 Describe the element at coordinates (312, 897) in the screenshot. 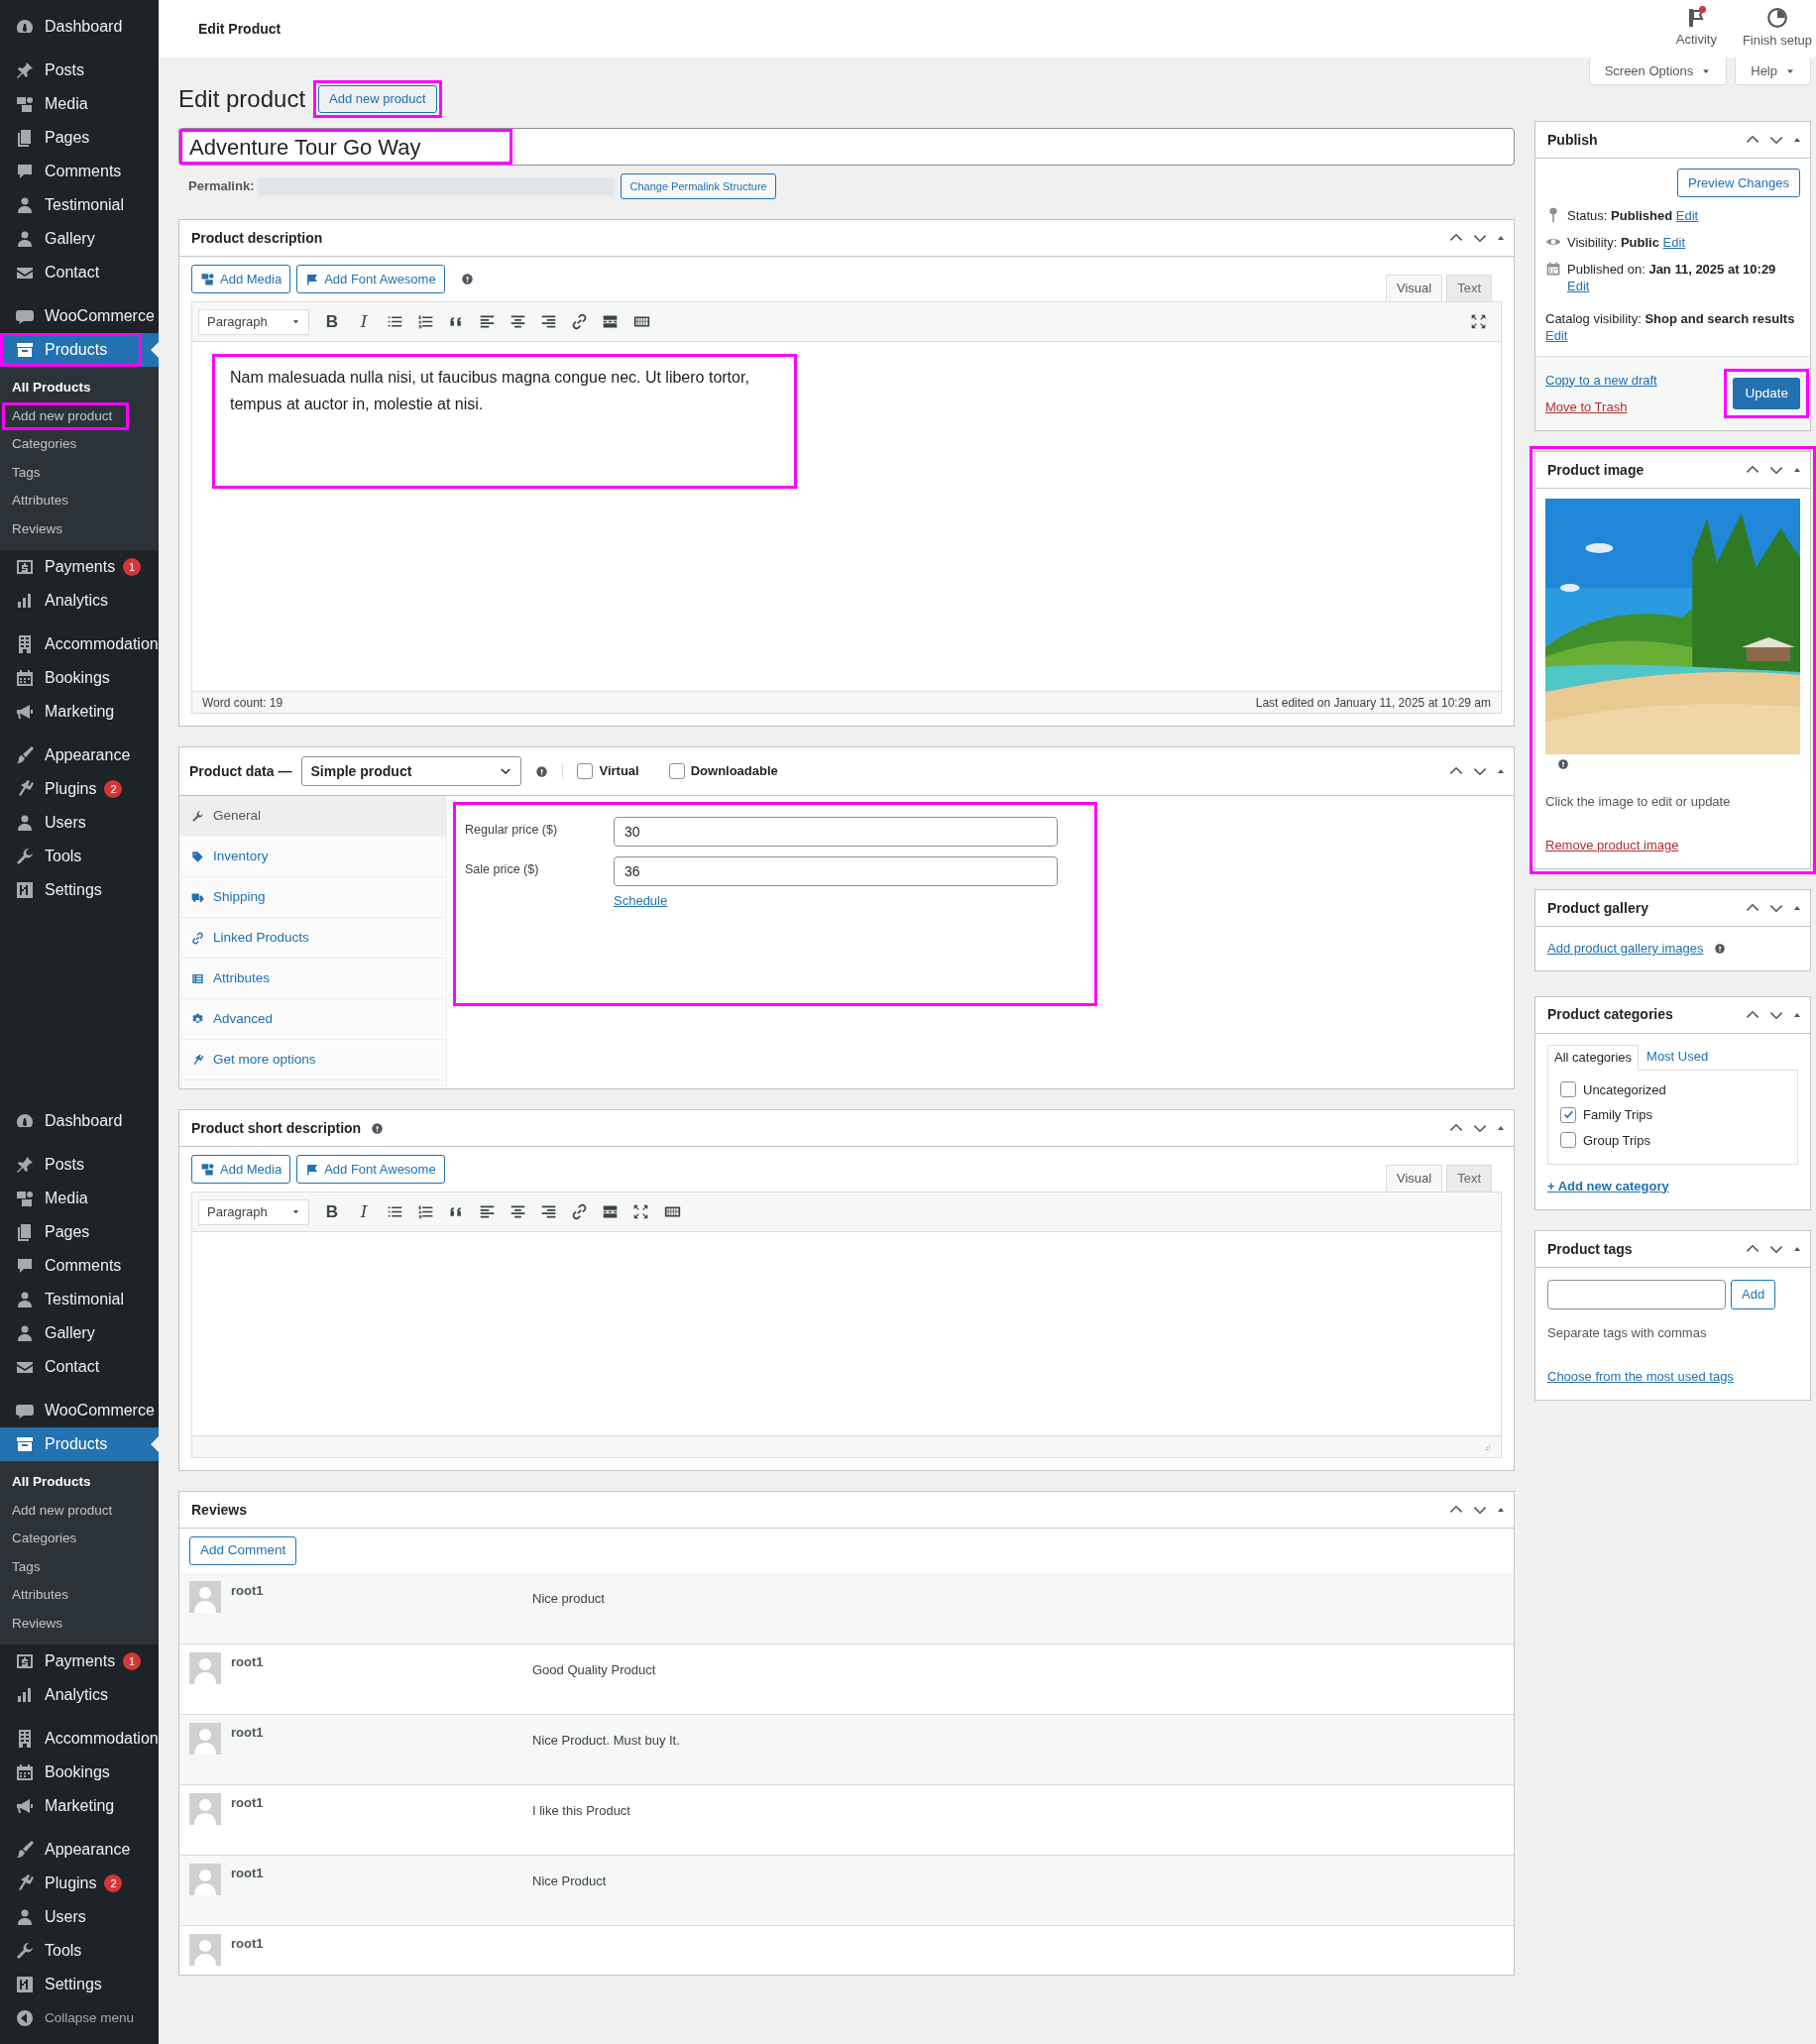

I see `product-data-tab: Shipping` at that location.